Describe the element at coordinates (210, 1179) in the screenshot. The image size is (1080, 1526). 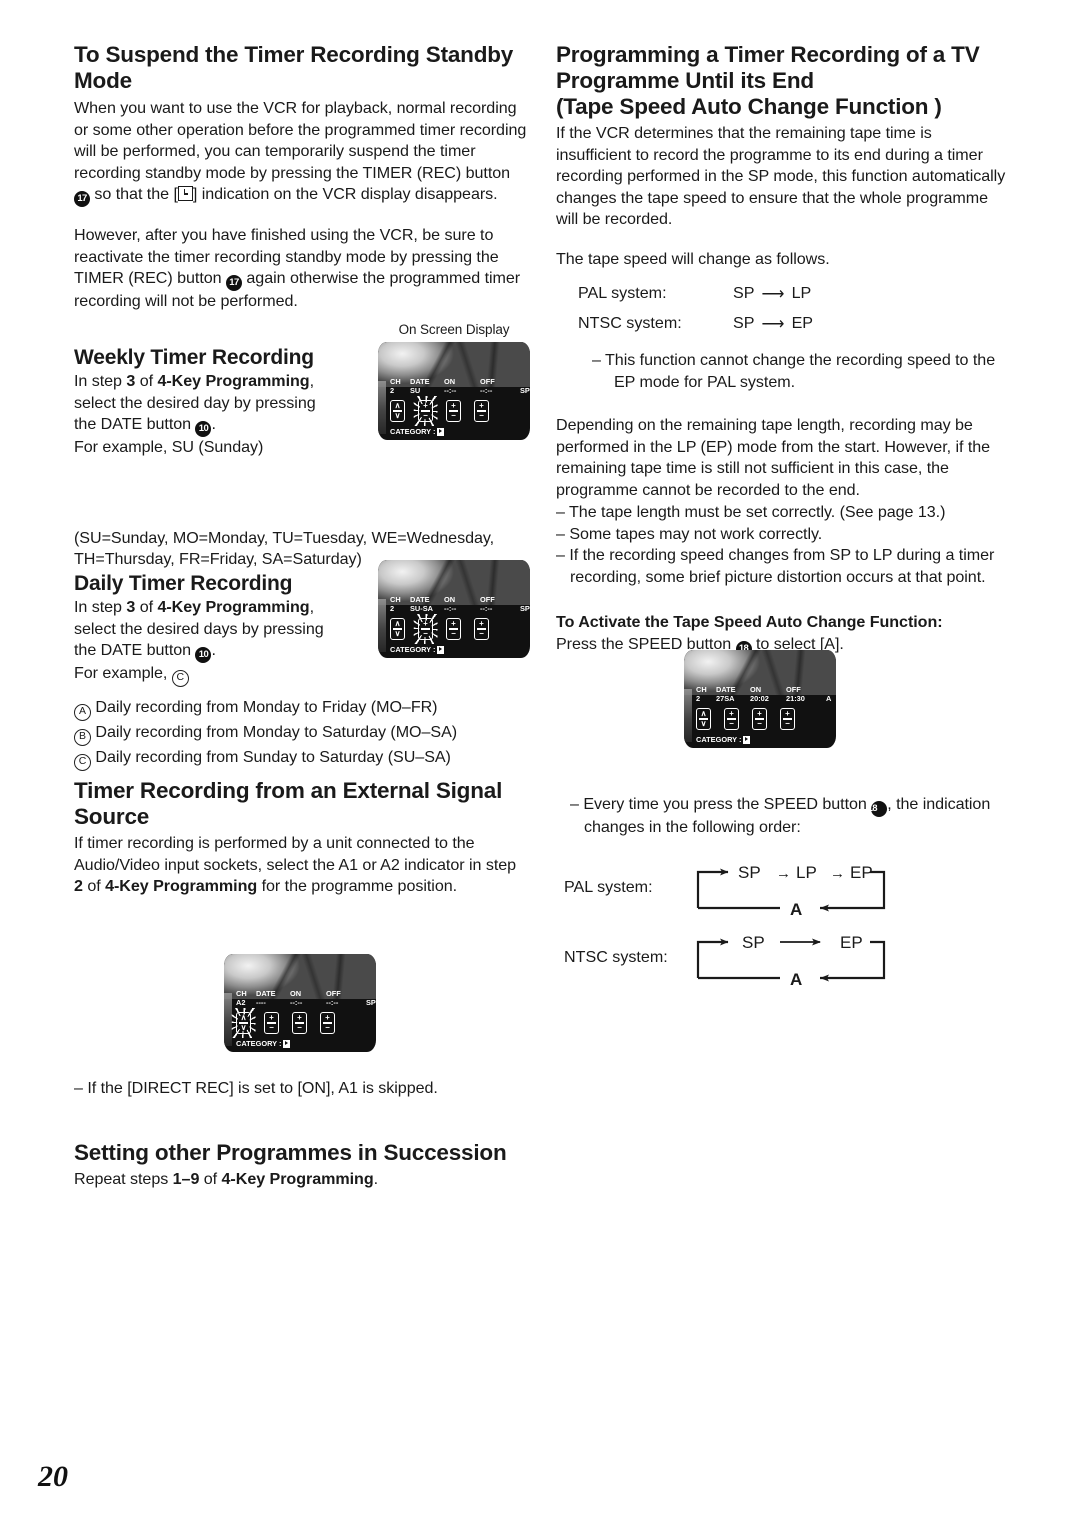
I see `succession-line-b: of` at that location.